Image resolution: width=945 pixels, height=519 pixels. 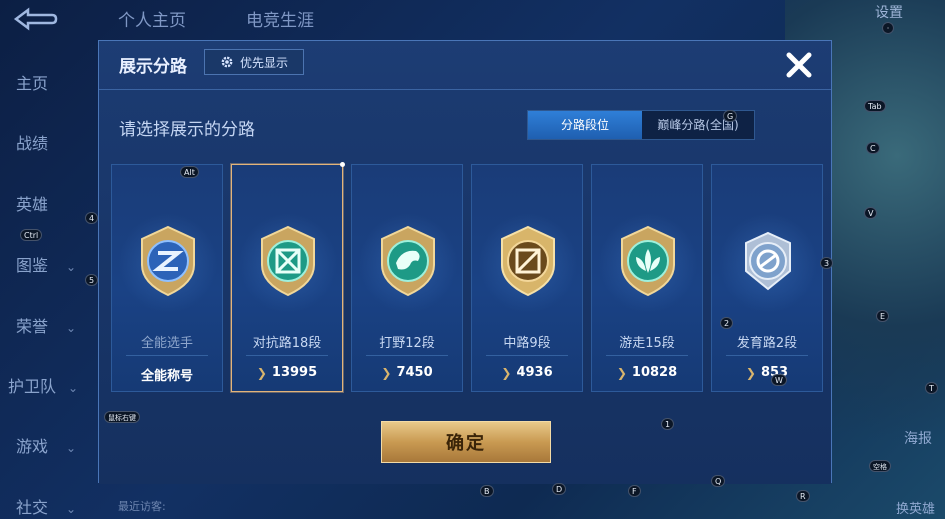 I want to click on key-hint-t: T, so click(x=931, y=388).